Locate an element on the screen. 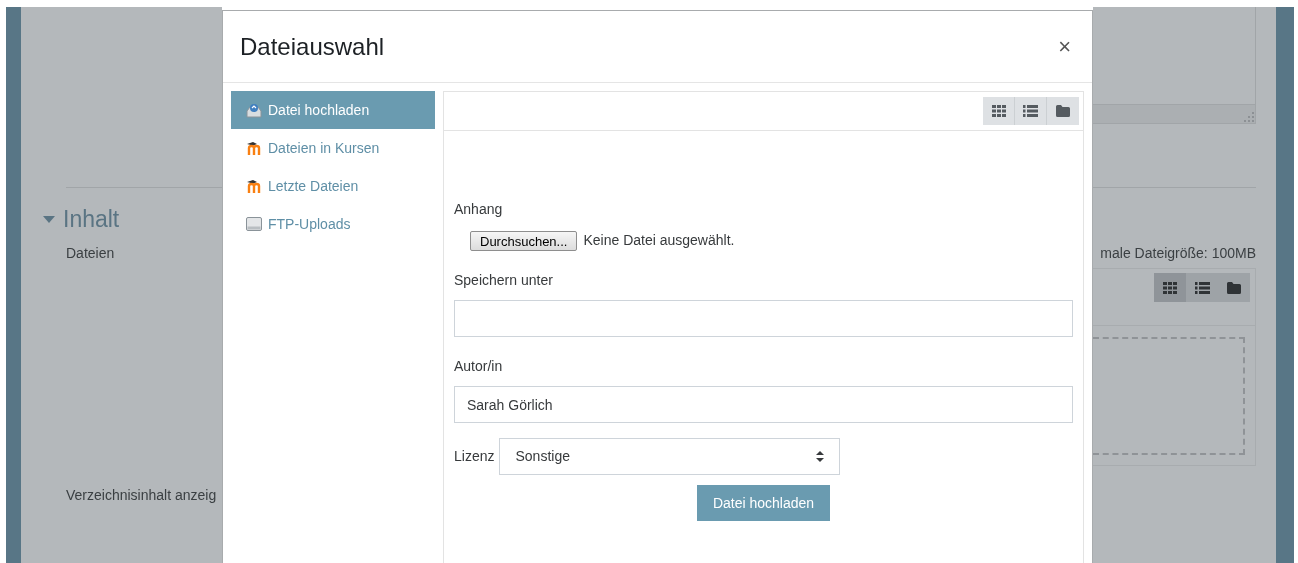  field-label: Lizenz is located at coordinates (474, 456).